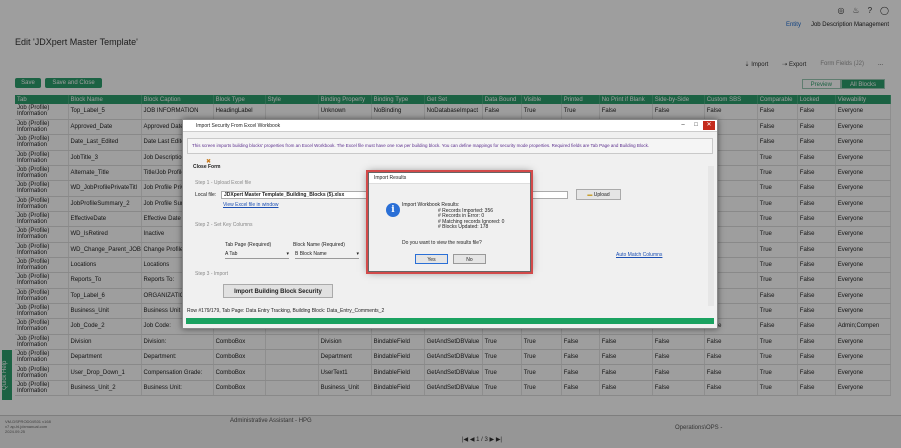 This screenshot has width=901, height=448. I want to click on yes-button: Yes, so click(431, 259).